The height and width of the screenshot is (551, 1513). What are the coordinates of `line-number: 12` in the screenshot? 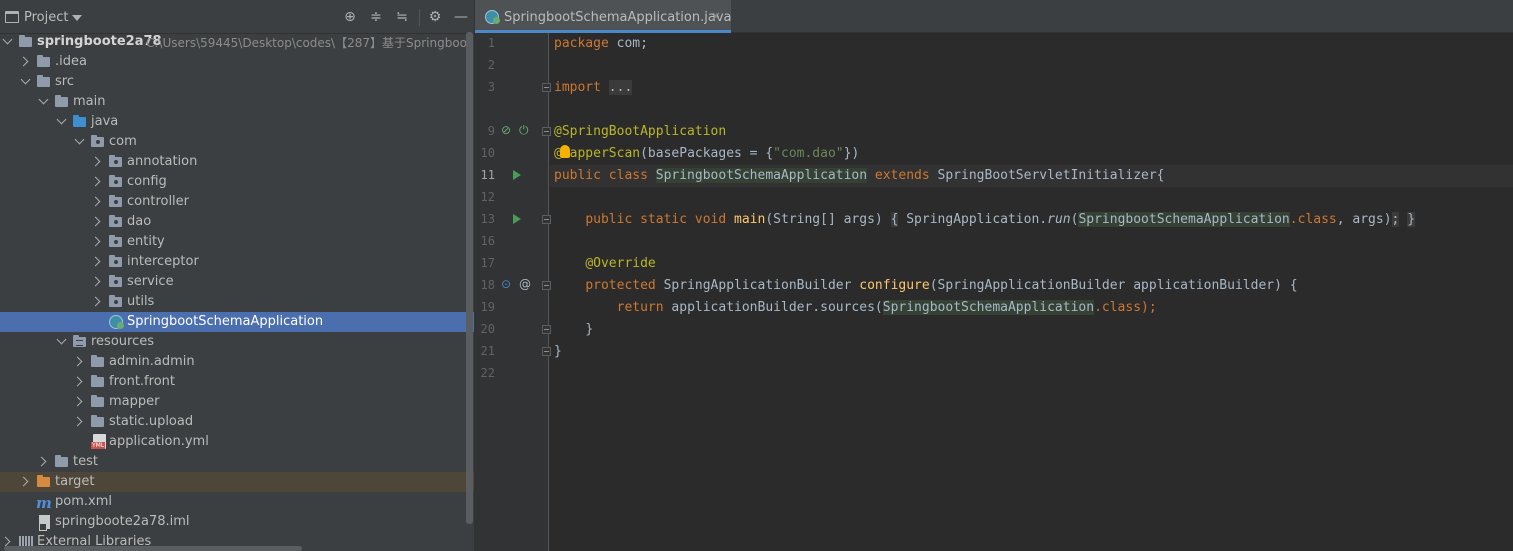 It's located at (487, 197).